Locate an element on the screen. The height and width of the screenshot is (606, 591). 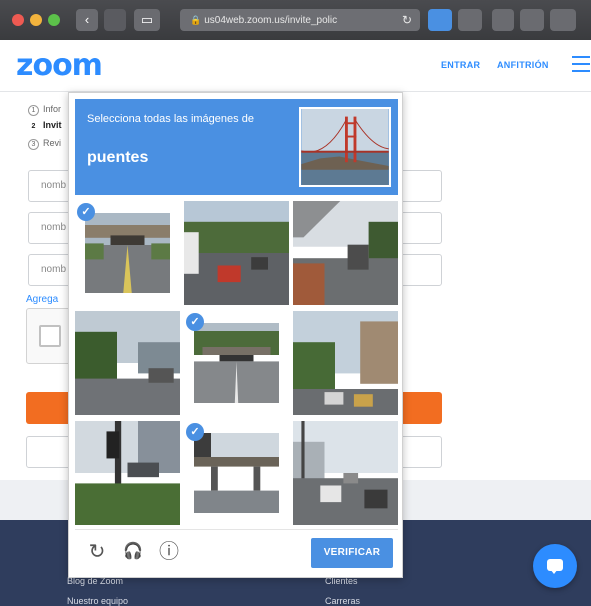
sidebar-toggle-button: ▭ is located at coordinates (147, 20).